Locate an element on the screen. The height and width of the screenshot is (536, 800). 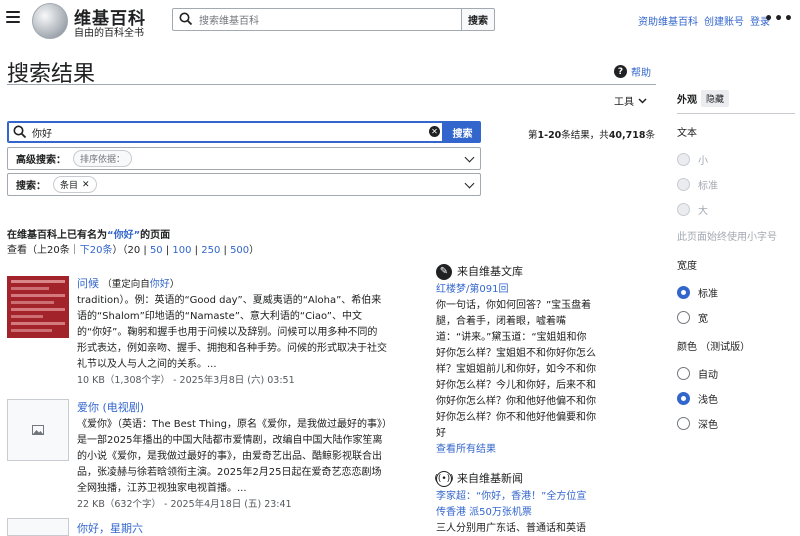
image-placeholder-icon is located at coordinates (38, 430).